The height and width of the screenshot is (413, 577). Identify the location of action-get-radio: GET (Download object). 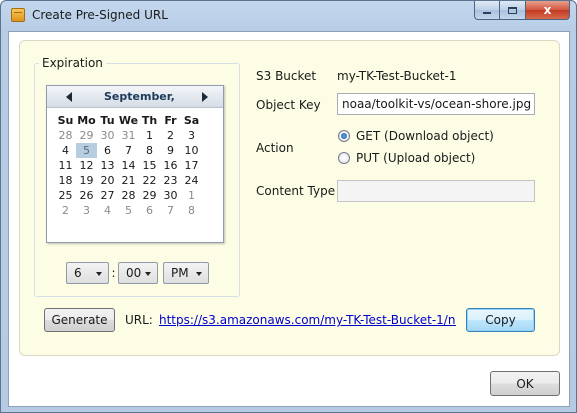
(416, 136).